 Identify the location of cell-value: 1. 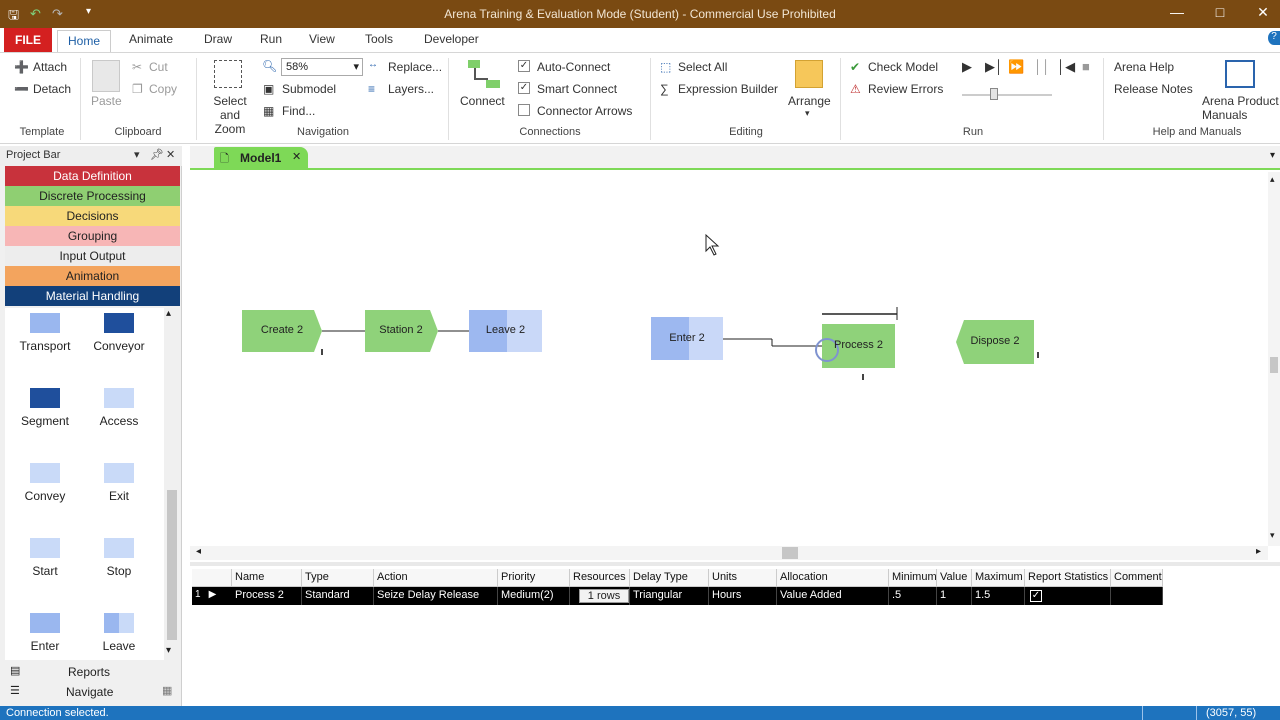
(954, 596).